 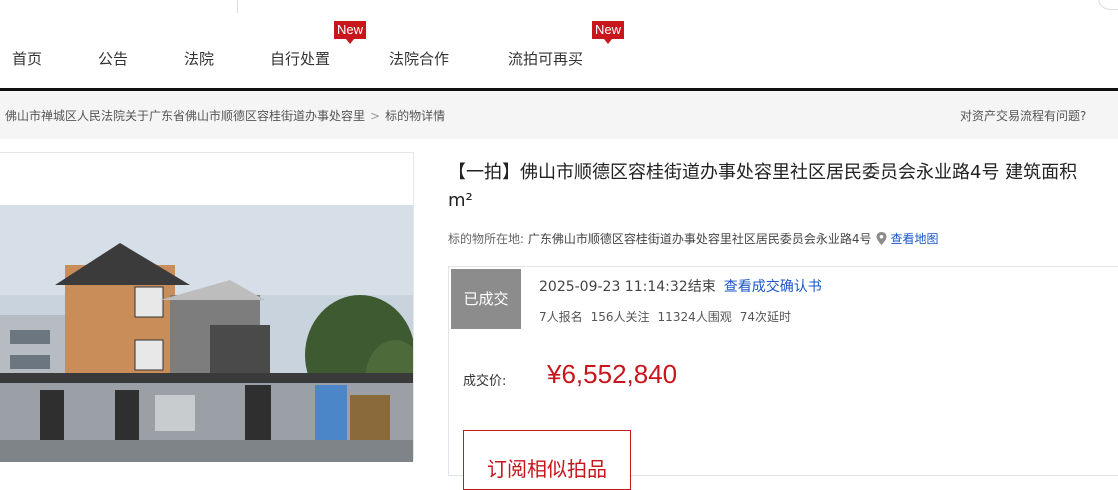 I want to click on item-title-unit: m², so click(x=460, y=200).